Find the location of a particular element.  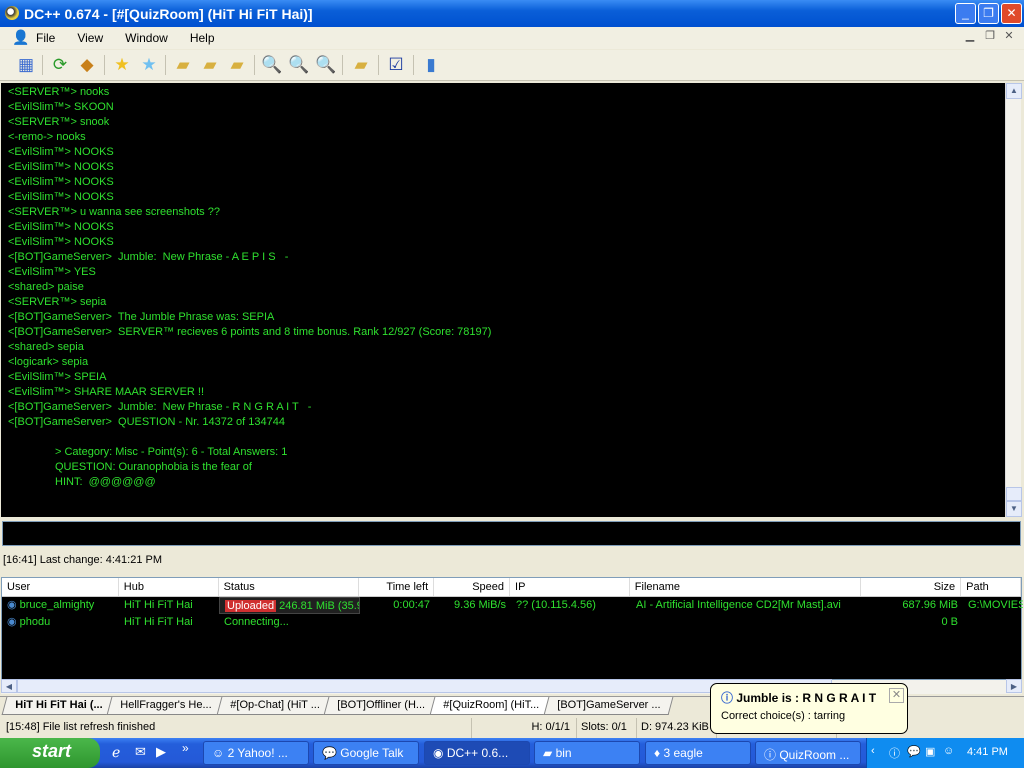

tray-chat-icon: 💬 is located at coordinates (914, 751).